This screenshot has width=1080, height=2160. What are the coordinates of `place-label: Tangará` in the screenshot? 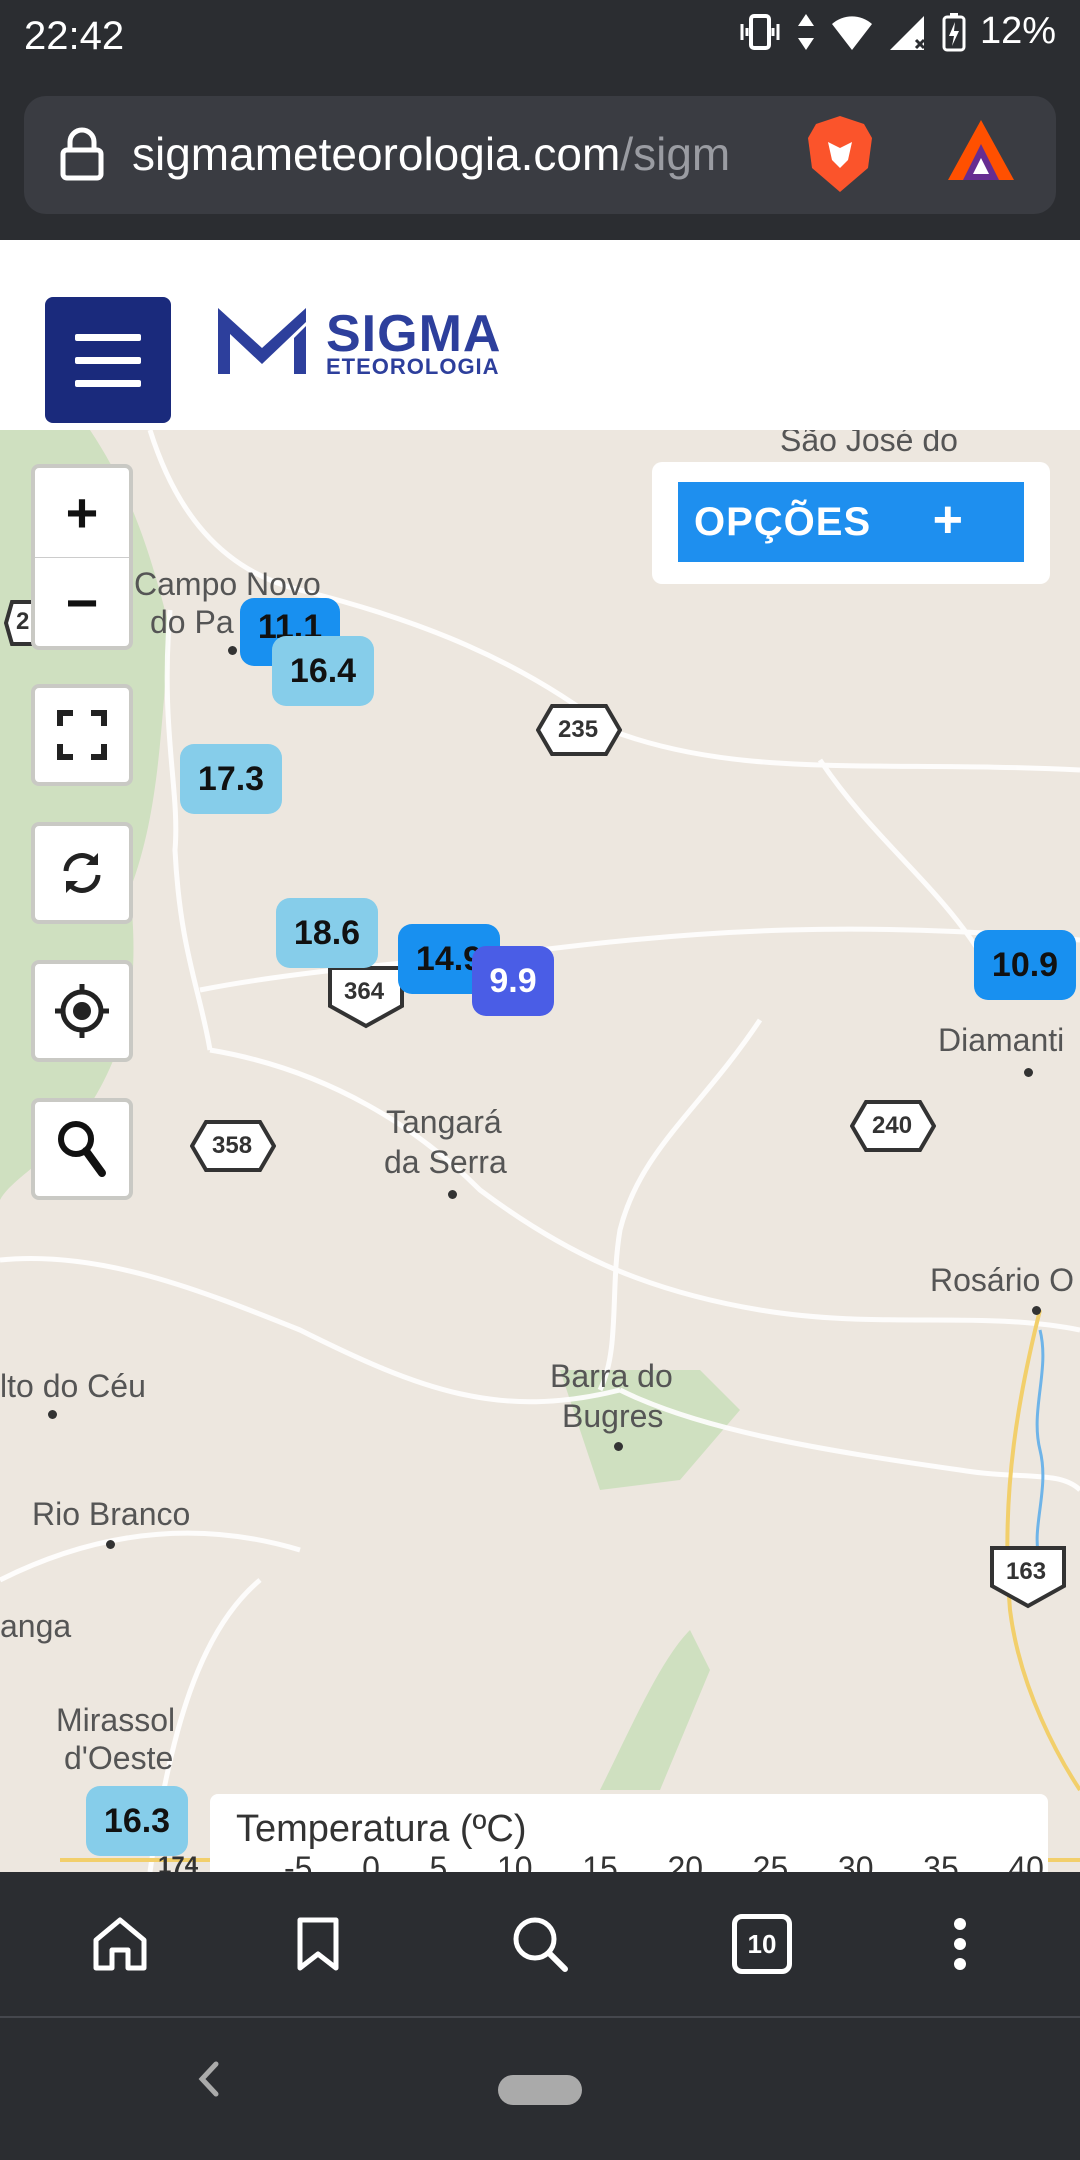 It's located at (444, 1122).